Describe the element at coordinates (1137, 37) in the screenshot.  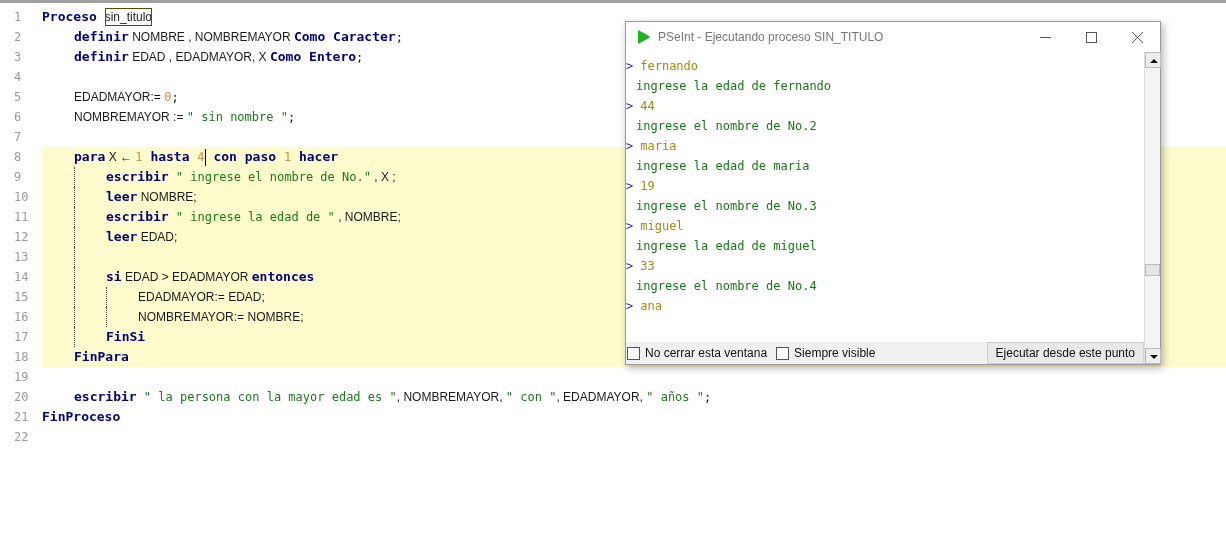
I see `close-icon` at that location.